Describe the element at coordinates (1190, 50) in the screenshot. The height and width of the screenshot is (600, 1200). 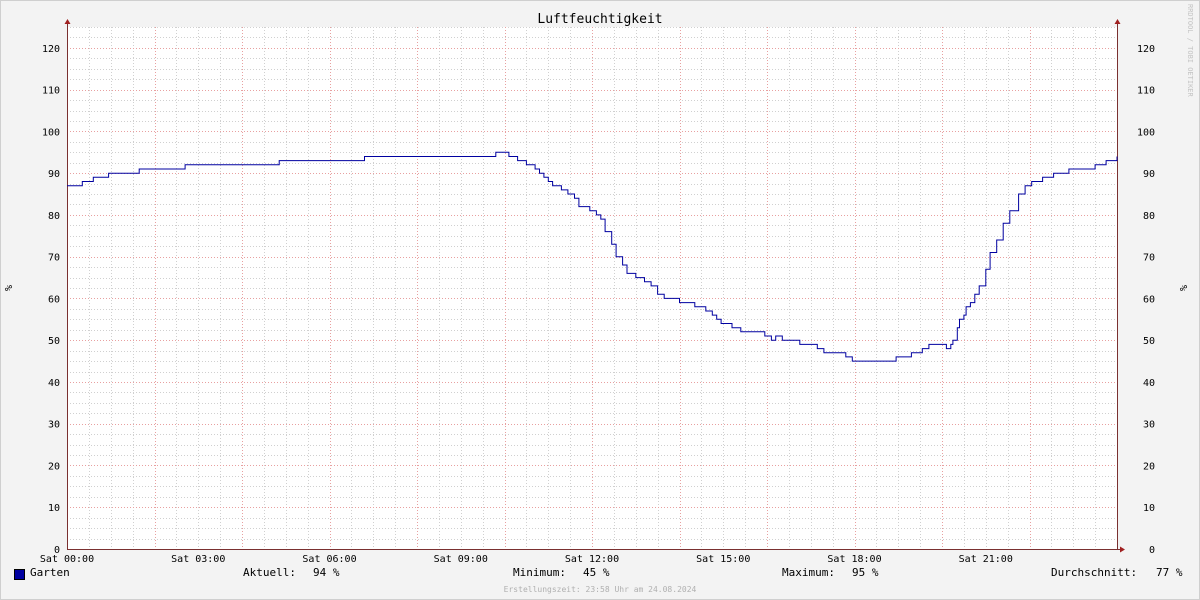
I see `watermark: RRDTOOL / TOBI OETIKER` at that location.